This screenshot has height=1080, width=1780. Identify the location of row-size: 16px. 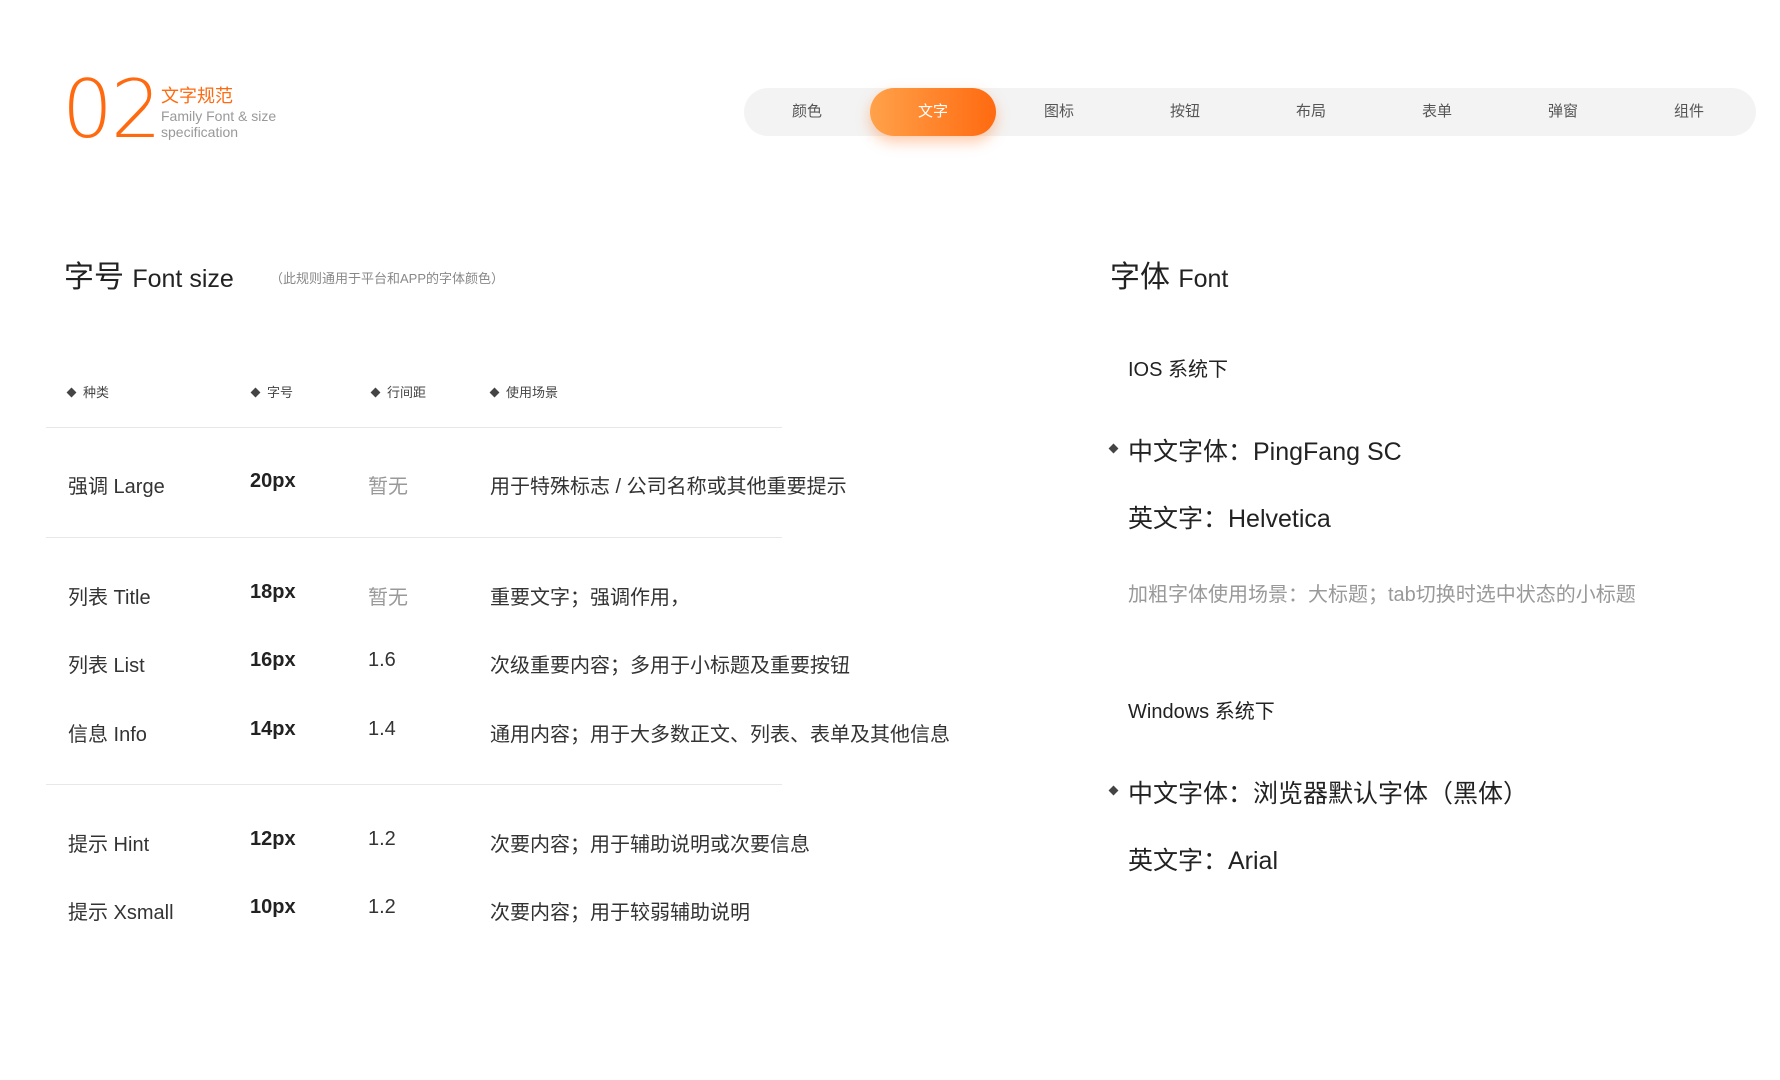
(273, 660).